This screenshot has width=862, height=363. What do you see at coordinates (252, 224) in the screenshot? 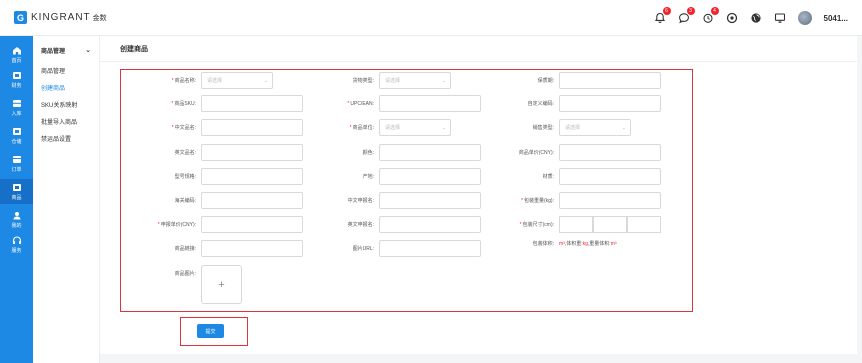
I see `input-declare-price` at bounding box center [252, 224].